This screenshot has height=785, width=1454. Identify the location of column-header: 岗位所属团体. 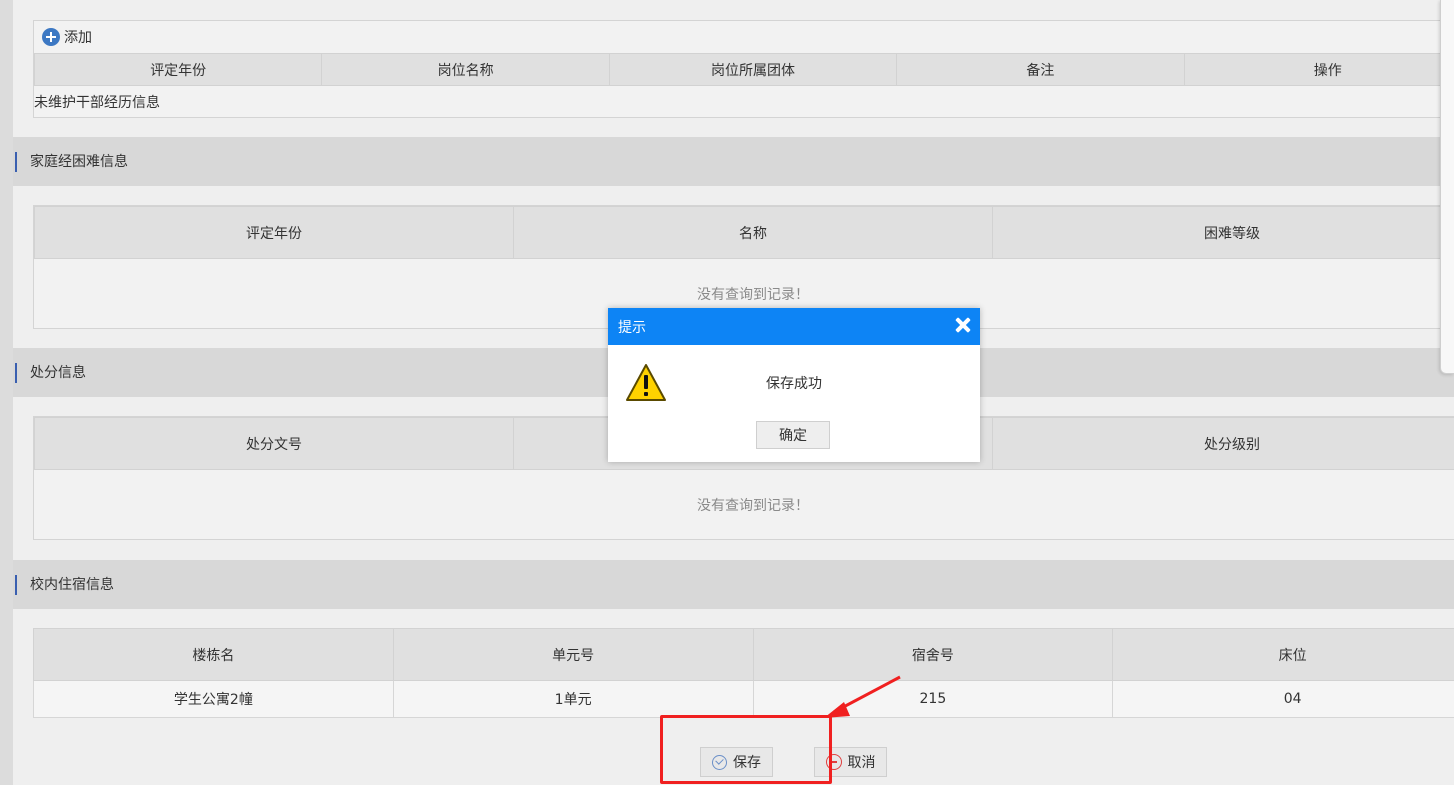
(753, 69).